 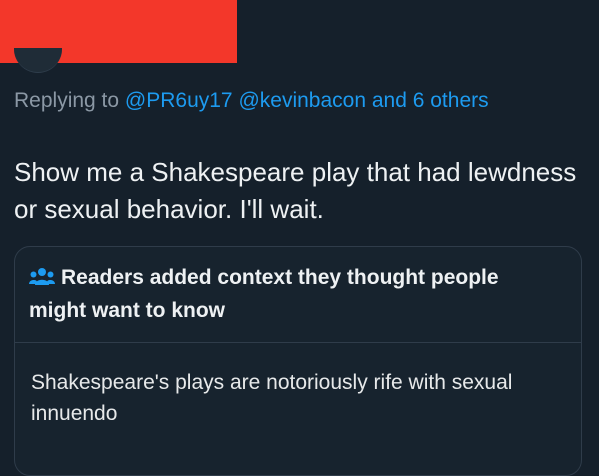 I want to click on reply-mentions-link: @PR6uy17 @kevinbacon, so click(x=245, y=100).